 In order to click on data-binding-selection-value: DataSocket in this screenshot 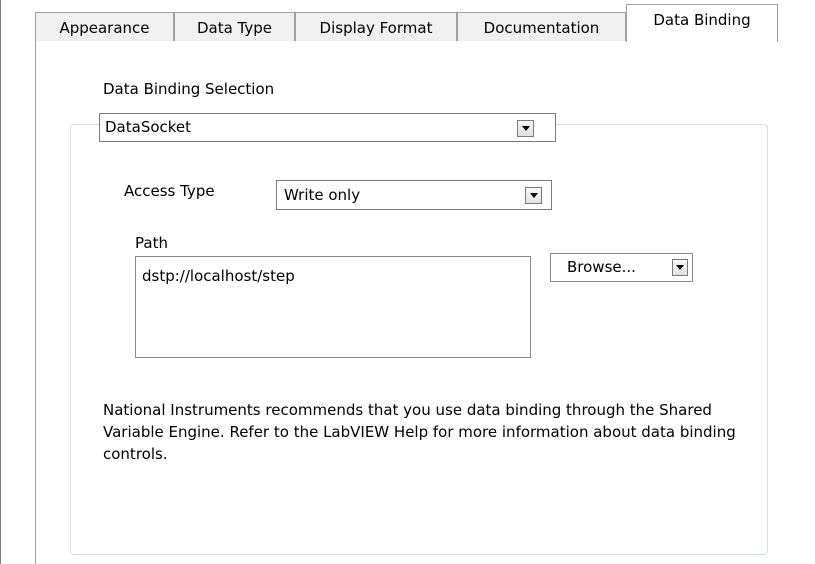, I will do `click(148, 127)`.